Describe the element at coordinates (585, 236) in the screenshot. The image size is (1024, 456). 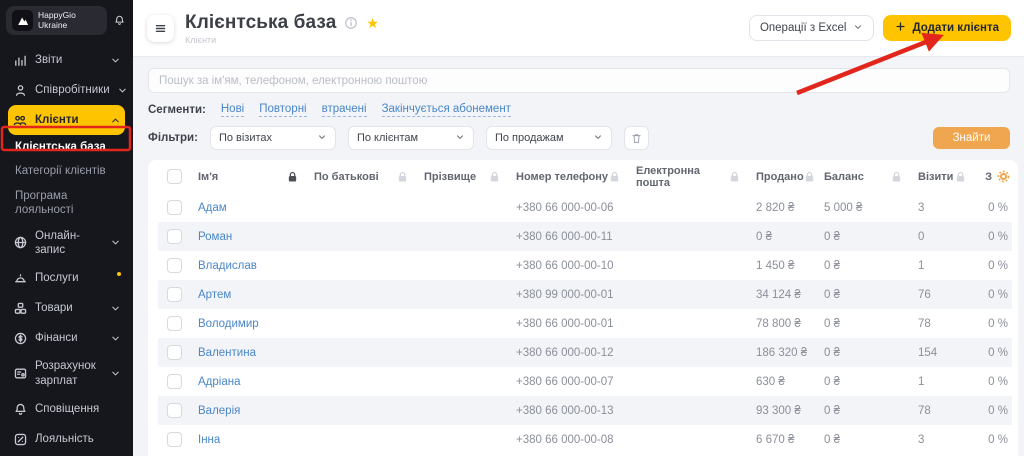
I see `table-row: Роман +380 66 000-00-11 0 ₴ 0 ₴ 0 0 %` at that location.